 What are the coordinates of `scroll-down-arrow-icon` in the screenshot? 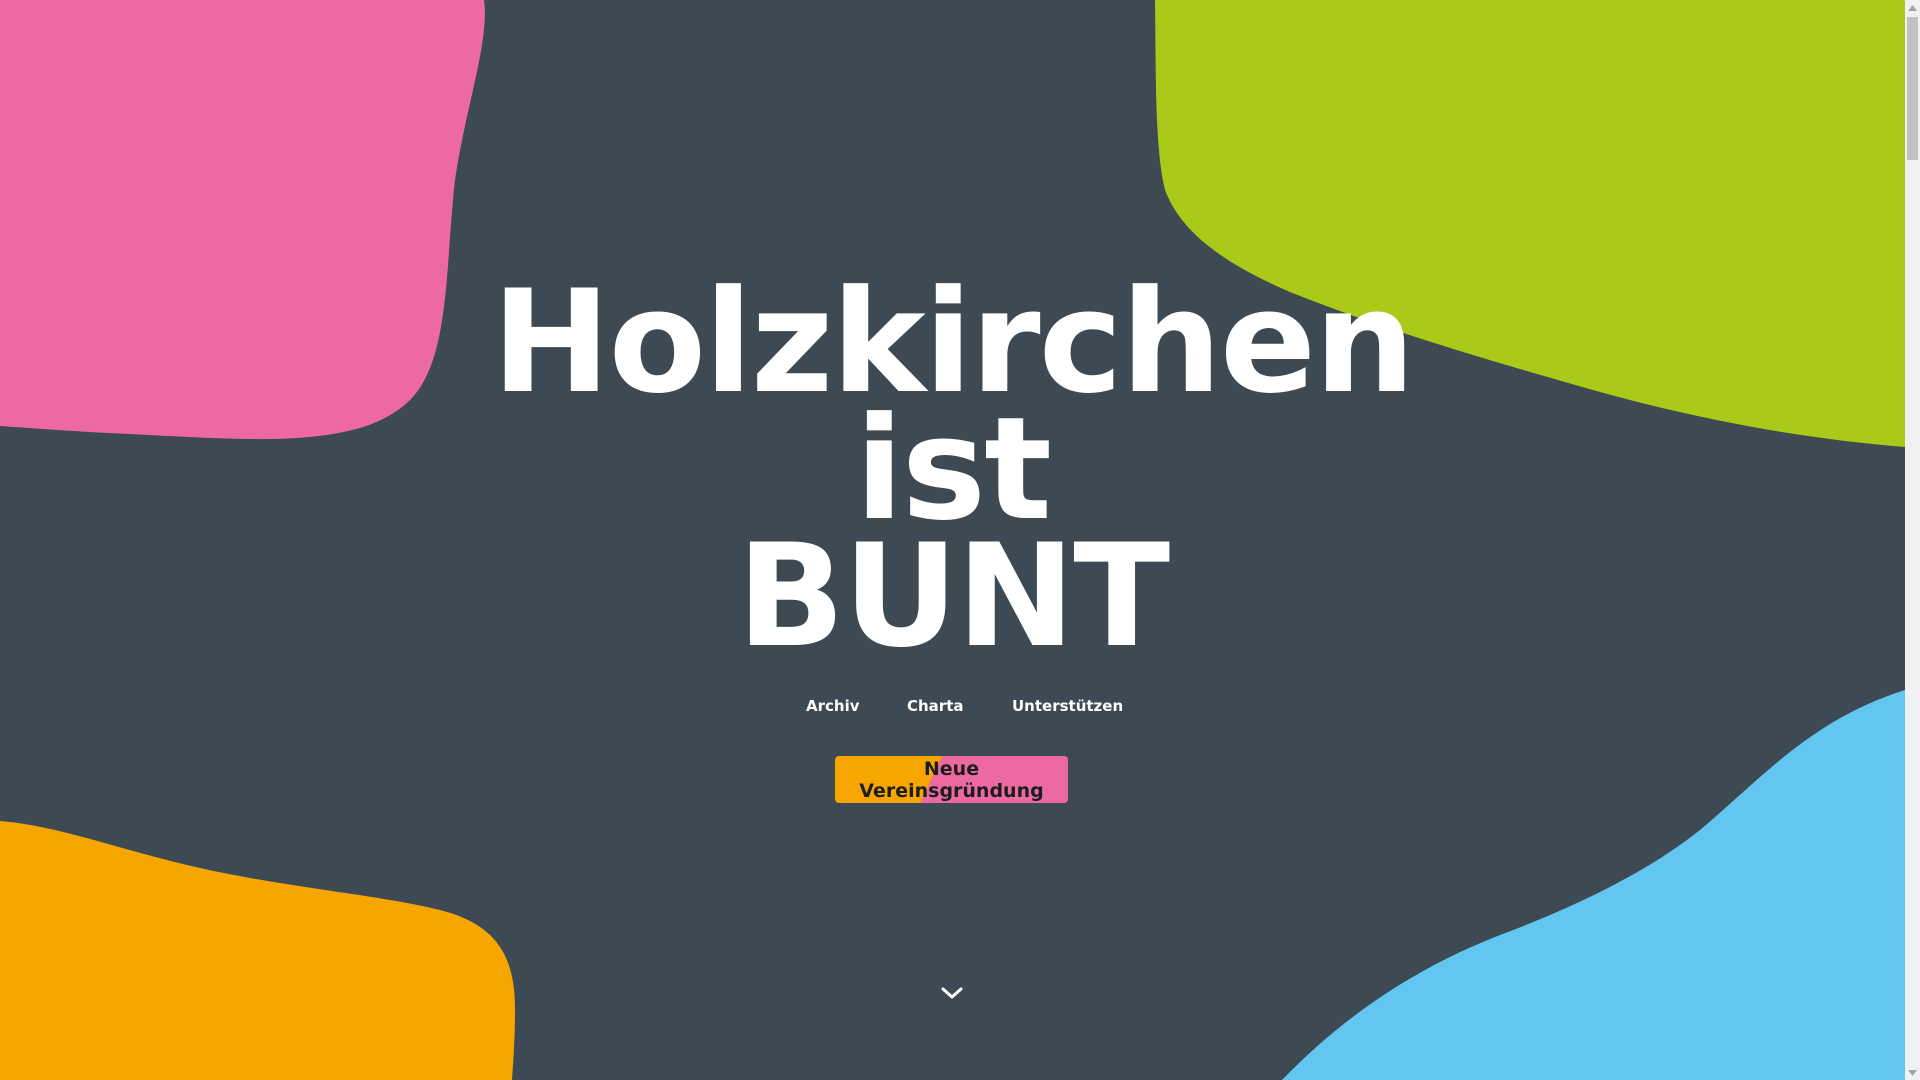 It's located at (1912, 1072).